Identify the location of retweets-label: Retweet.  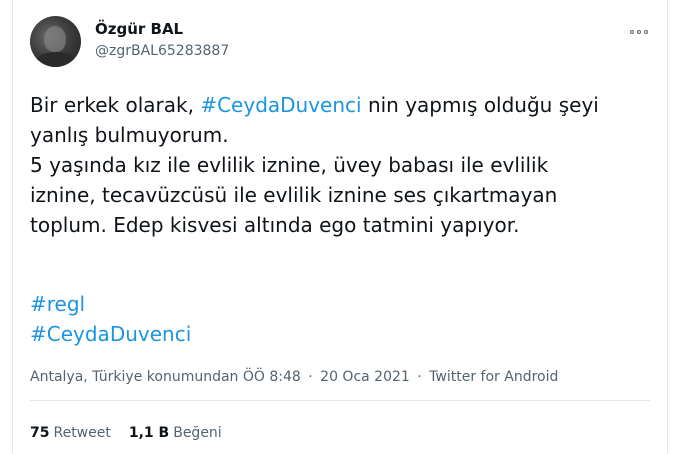
(82, 433).